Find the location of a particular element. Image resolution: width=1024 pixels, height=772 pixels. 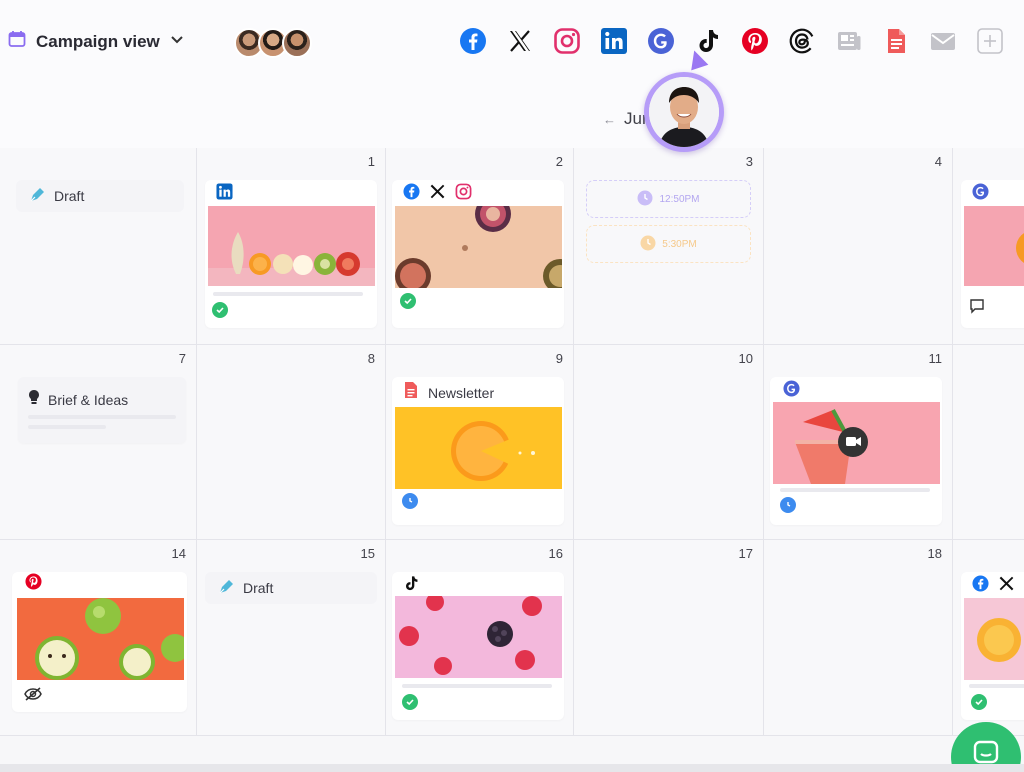

scheduled-slot: 12:50PM is located at coordinates (668, 199).